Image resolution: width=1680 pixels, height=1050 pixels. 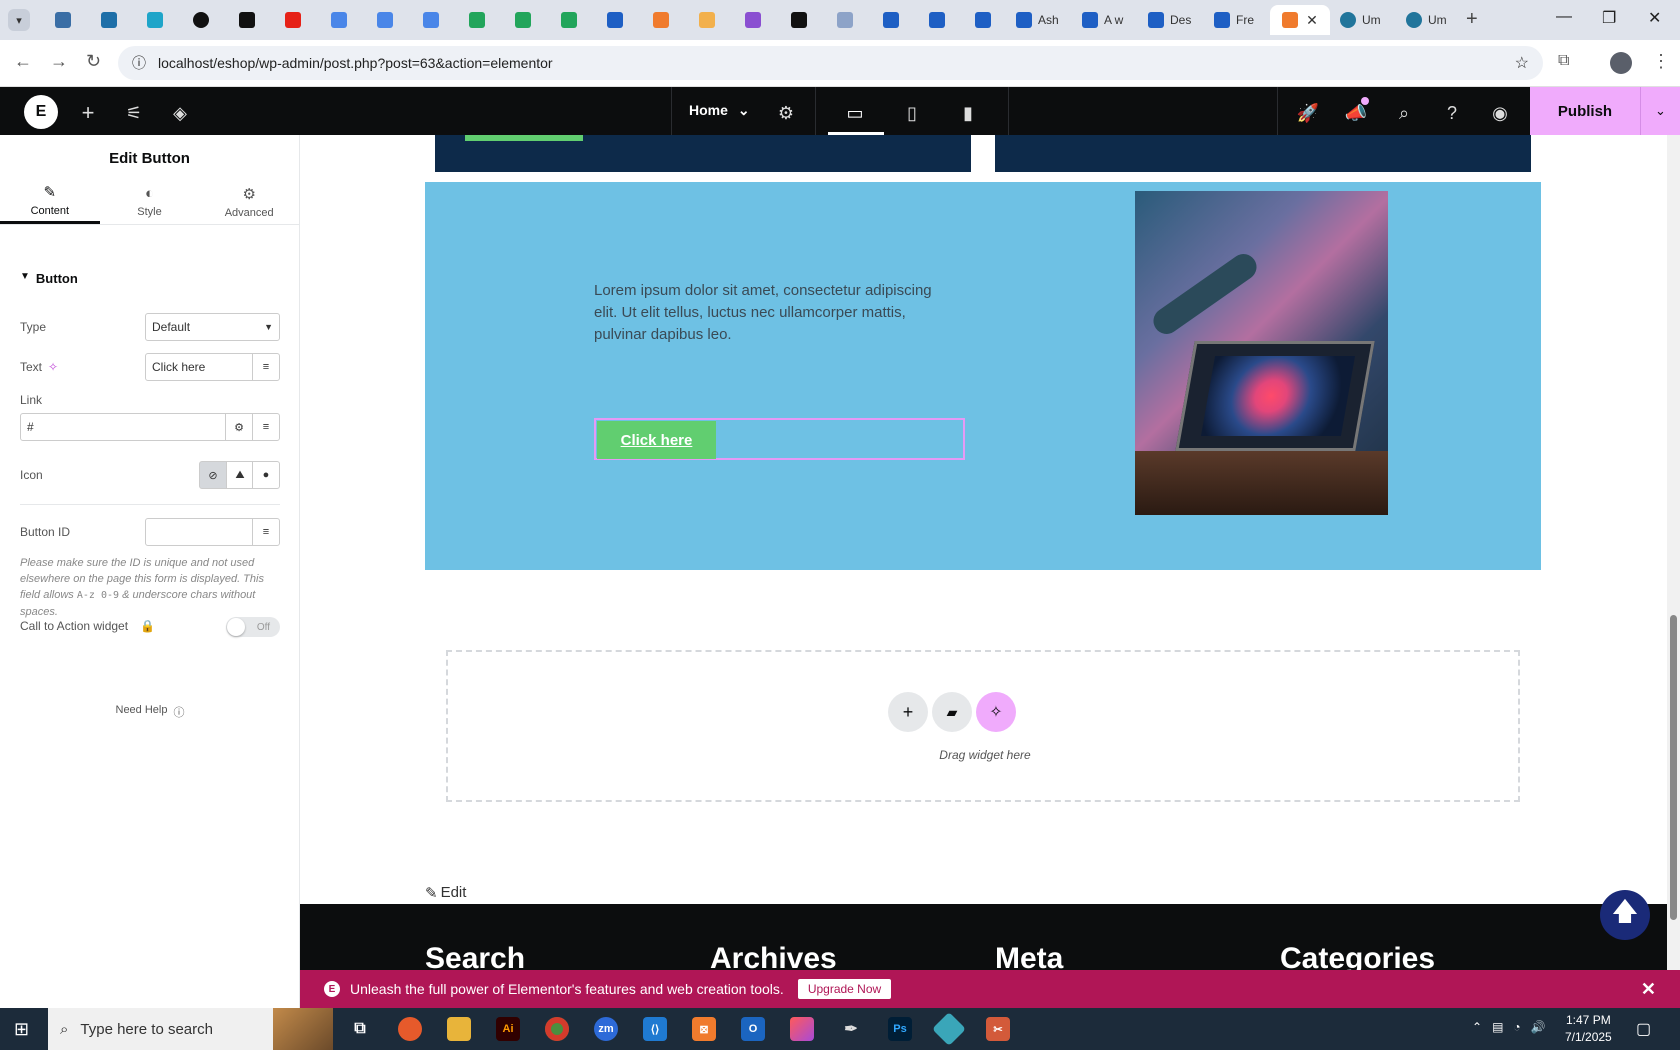 What do you see at coordinates (1105, 20) in the screenshot?
I see `browser-tab: A w` at bounding box center [1105, 20].